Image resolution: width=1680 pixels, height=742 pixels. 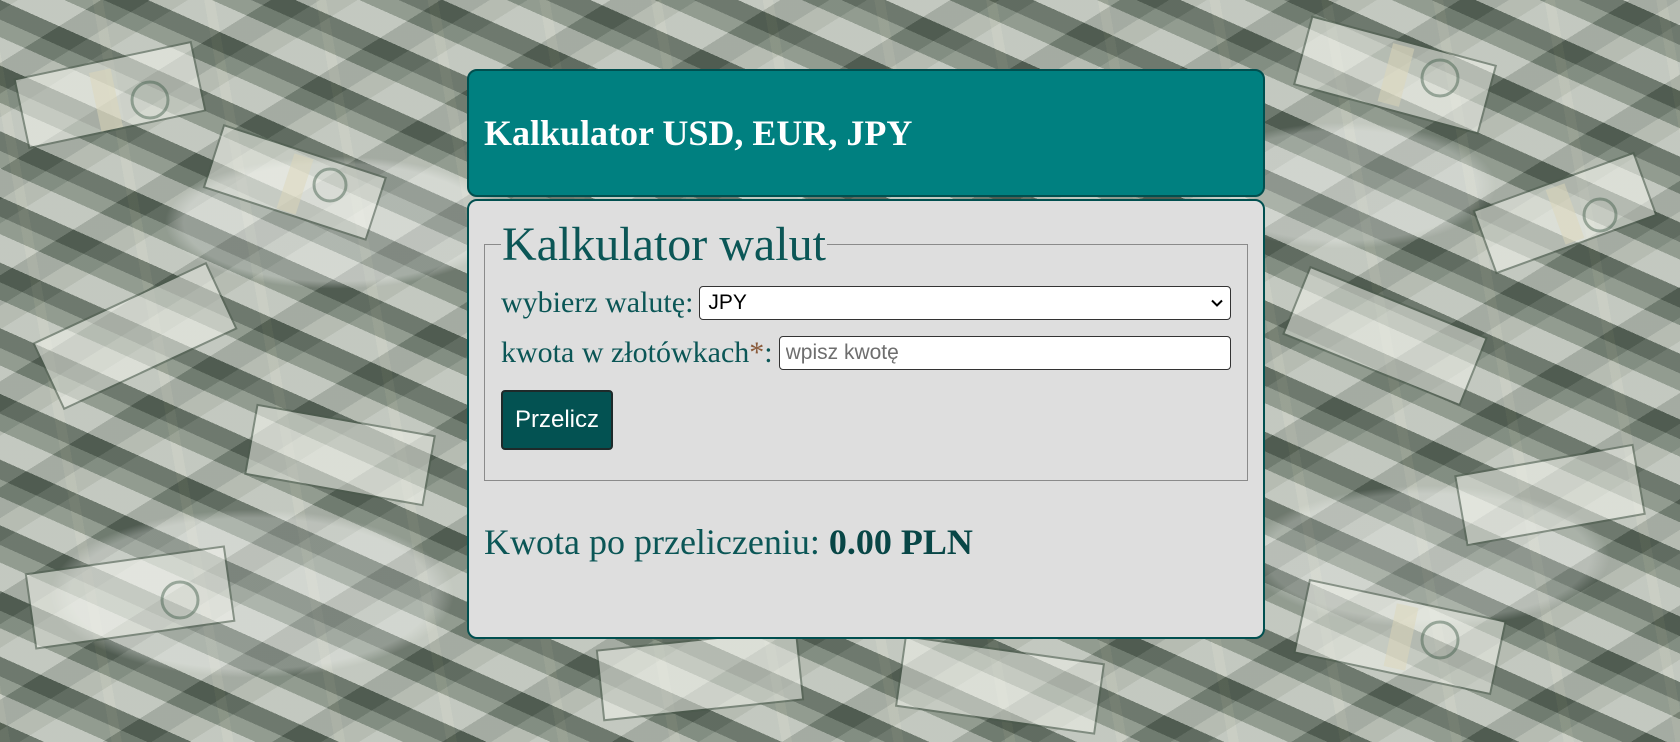 What do you see at coordinates (1217, 303) in the screenshot?
I see `chevron-down-icon` at bounding box center [1217, 303].